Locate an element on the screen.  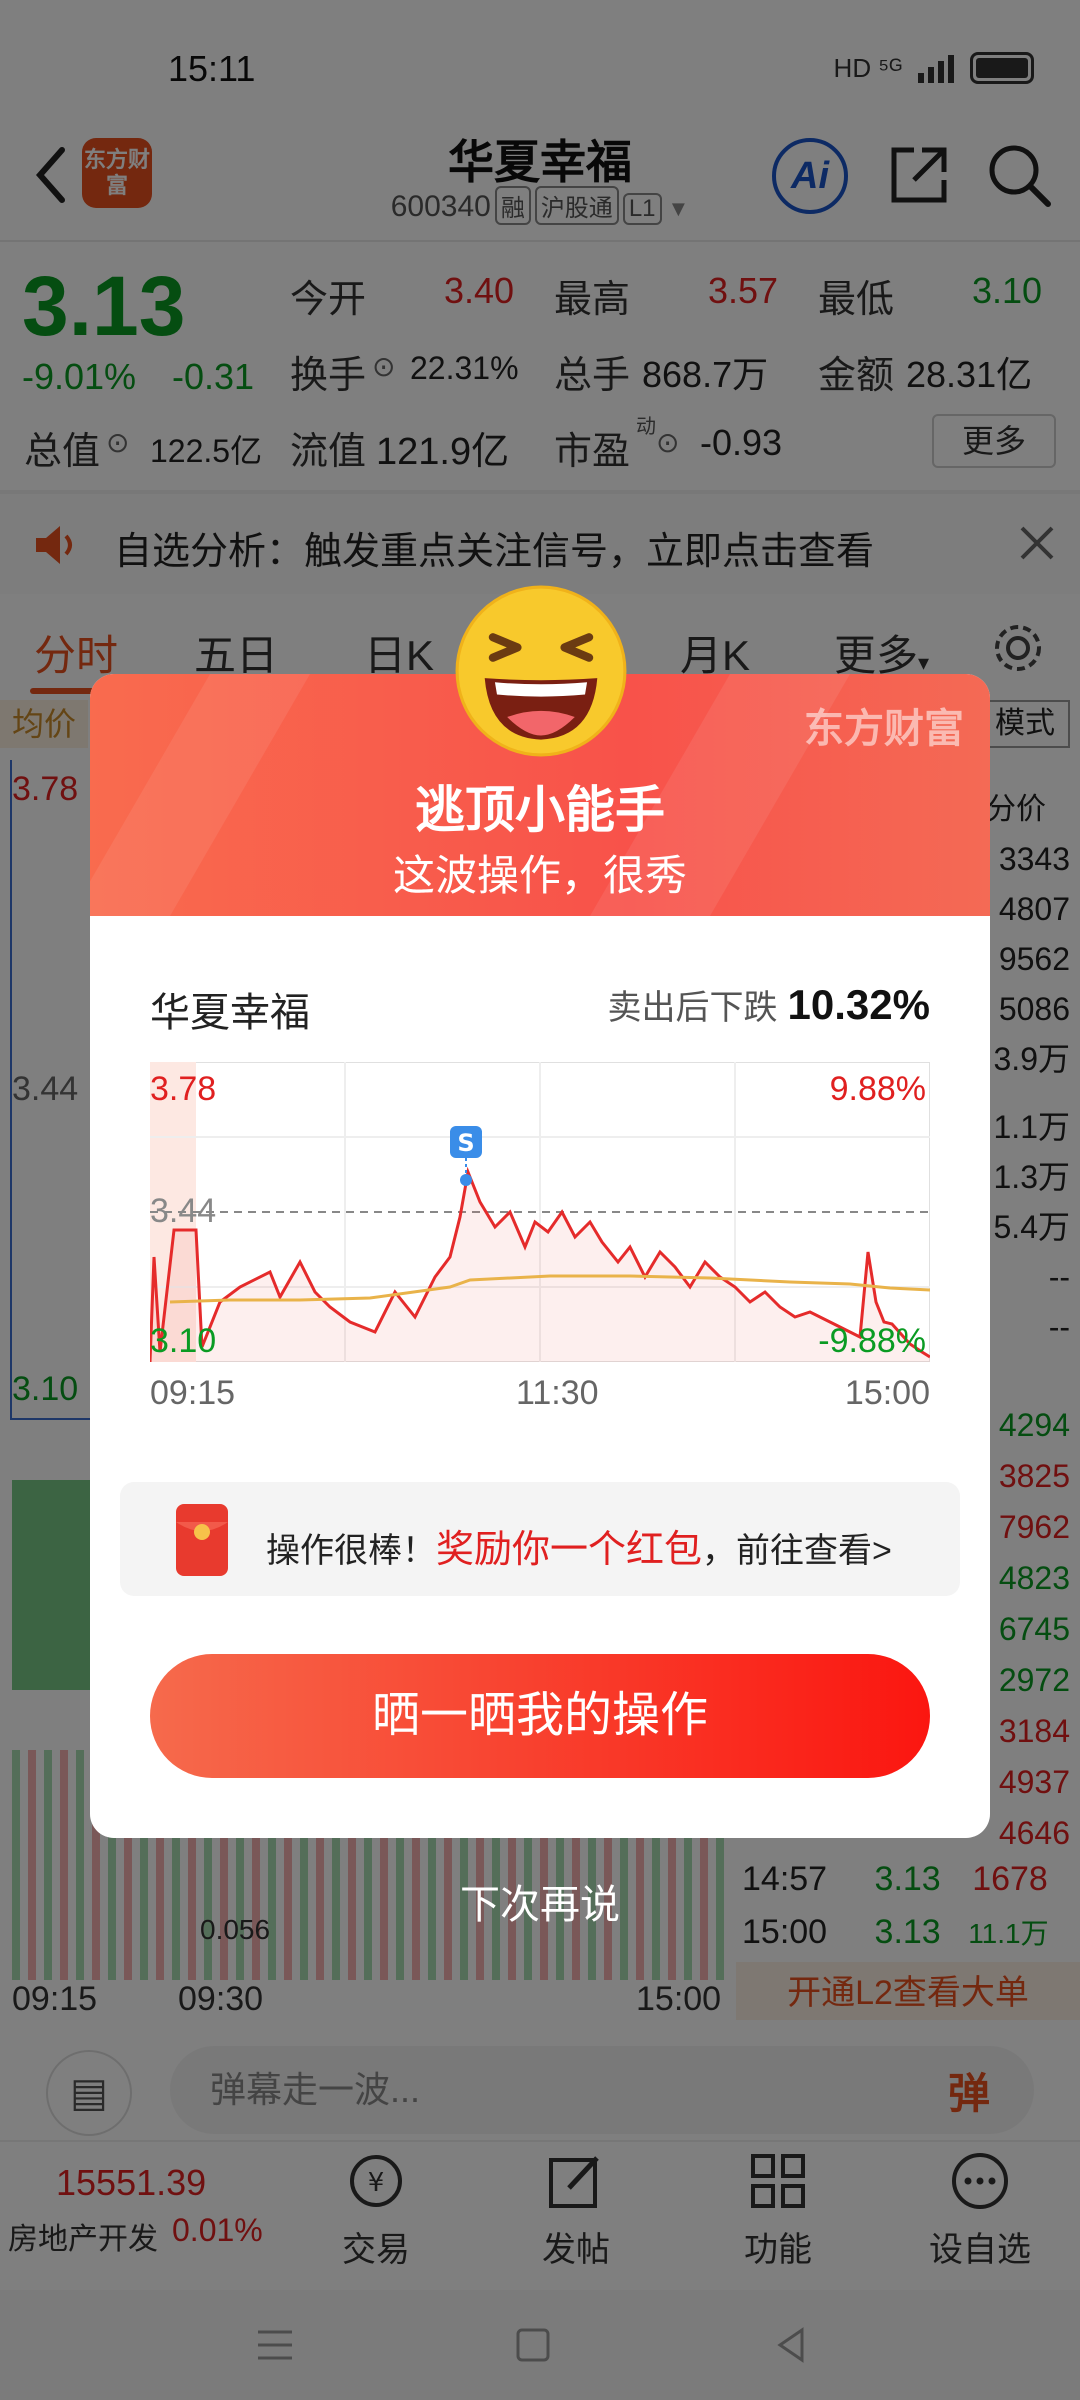
reward-highlight: 奖励你一个红包 is located at coordinates (569, 1550).